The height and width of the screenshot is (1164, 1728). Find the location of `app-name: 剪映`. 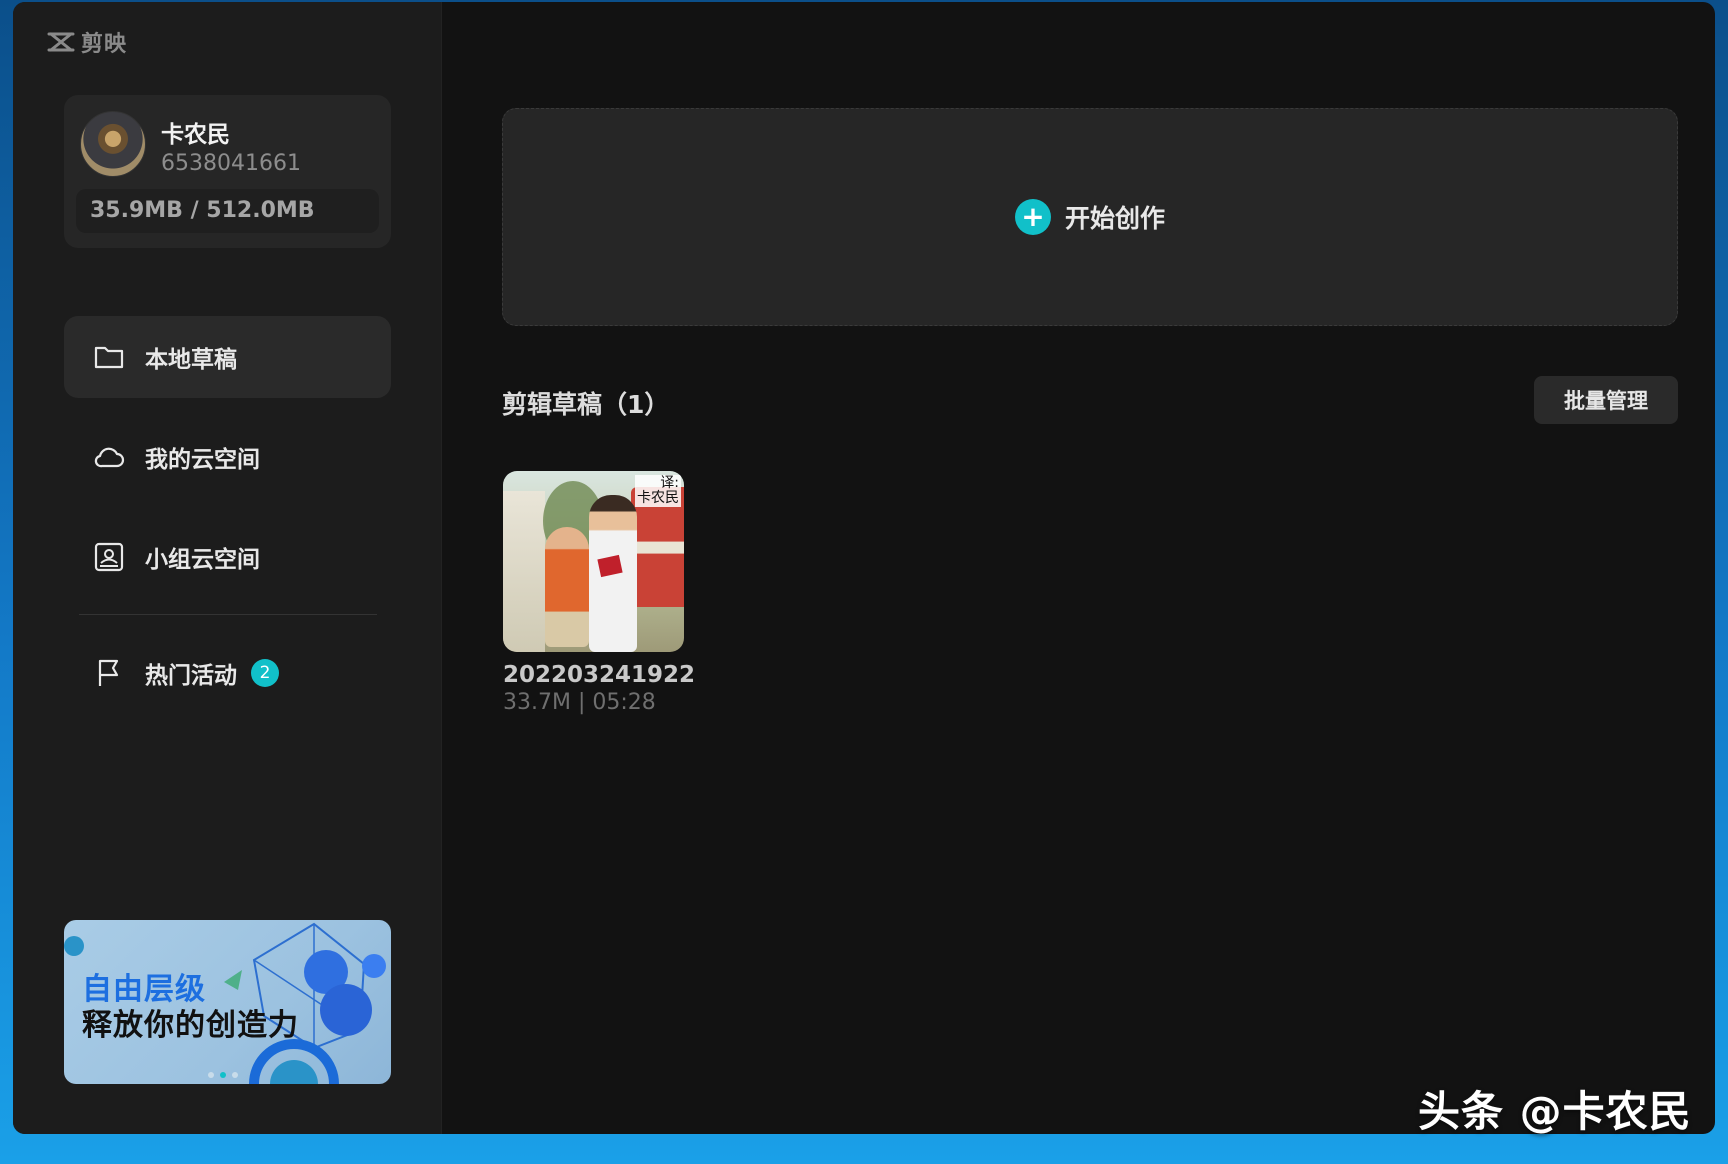

app-name: 剪映 is located at coordinates (104, 44).